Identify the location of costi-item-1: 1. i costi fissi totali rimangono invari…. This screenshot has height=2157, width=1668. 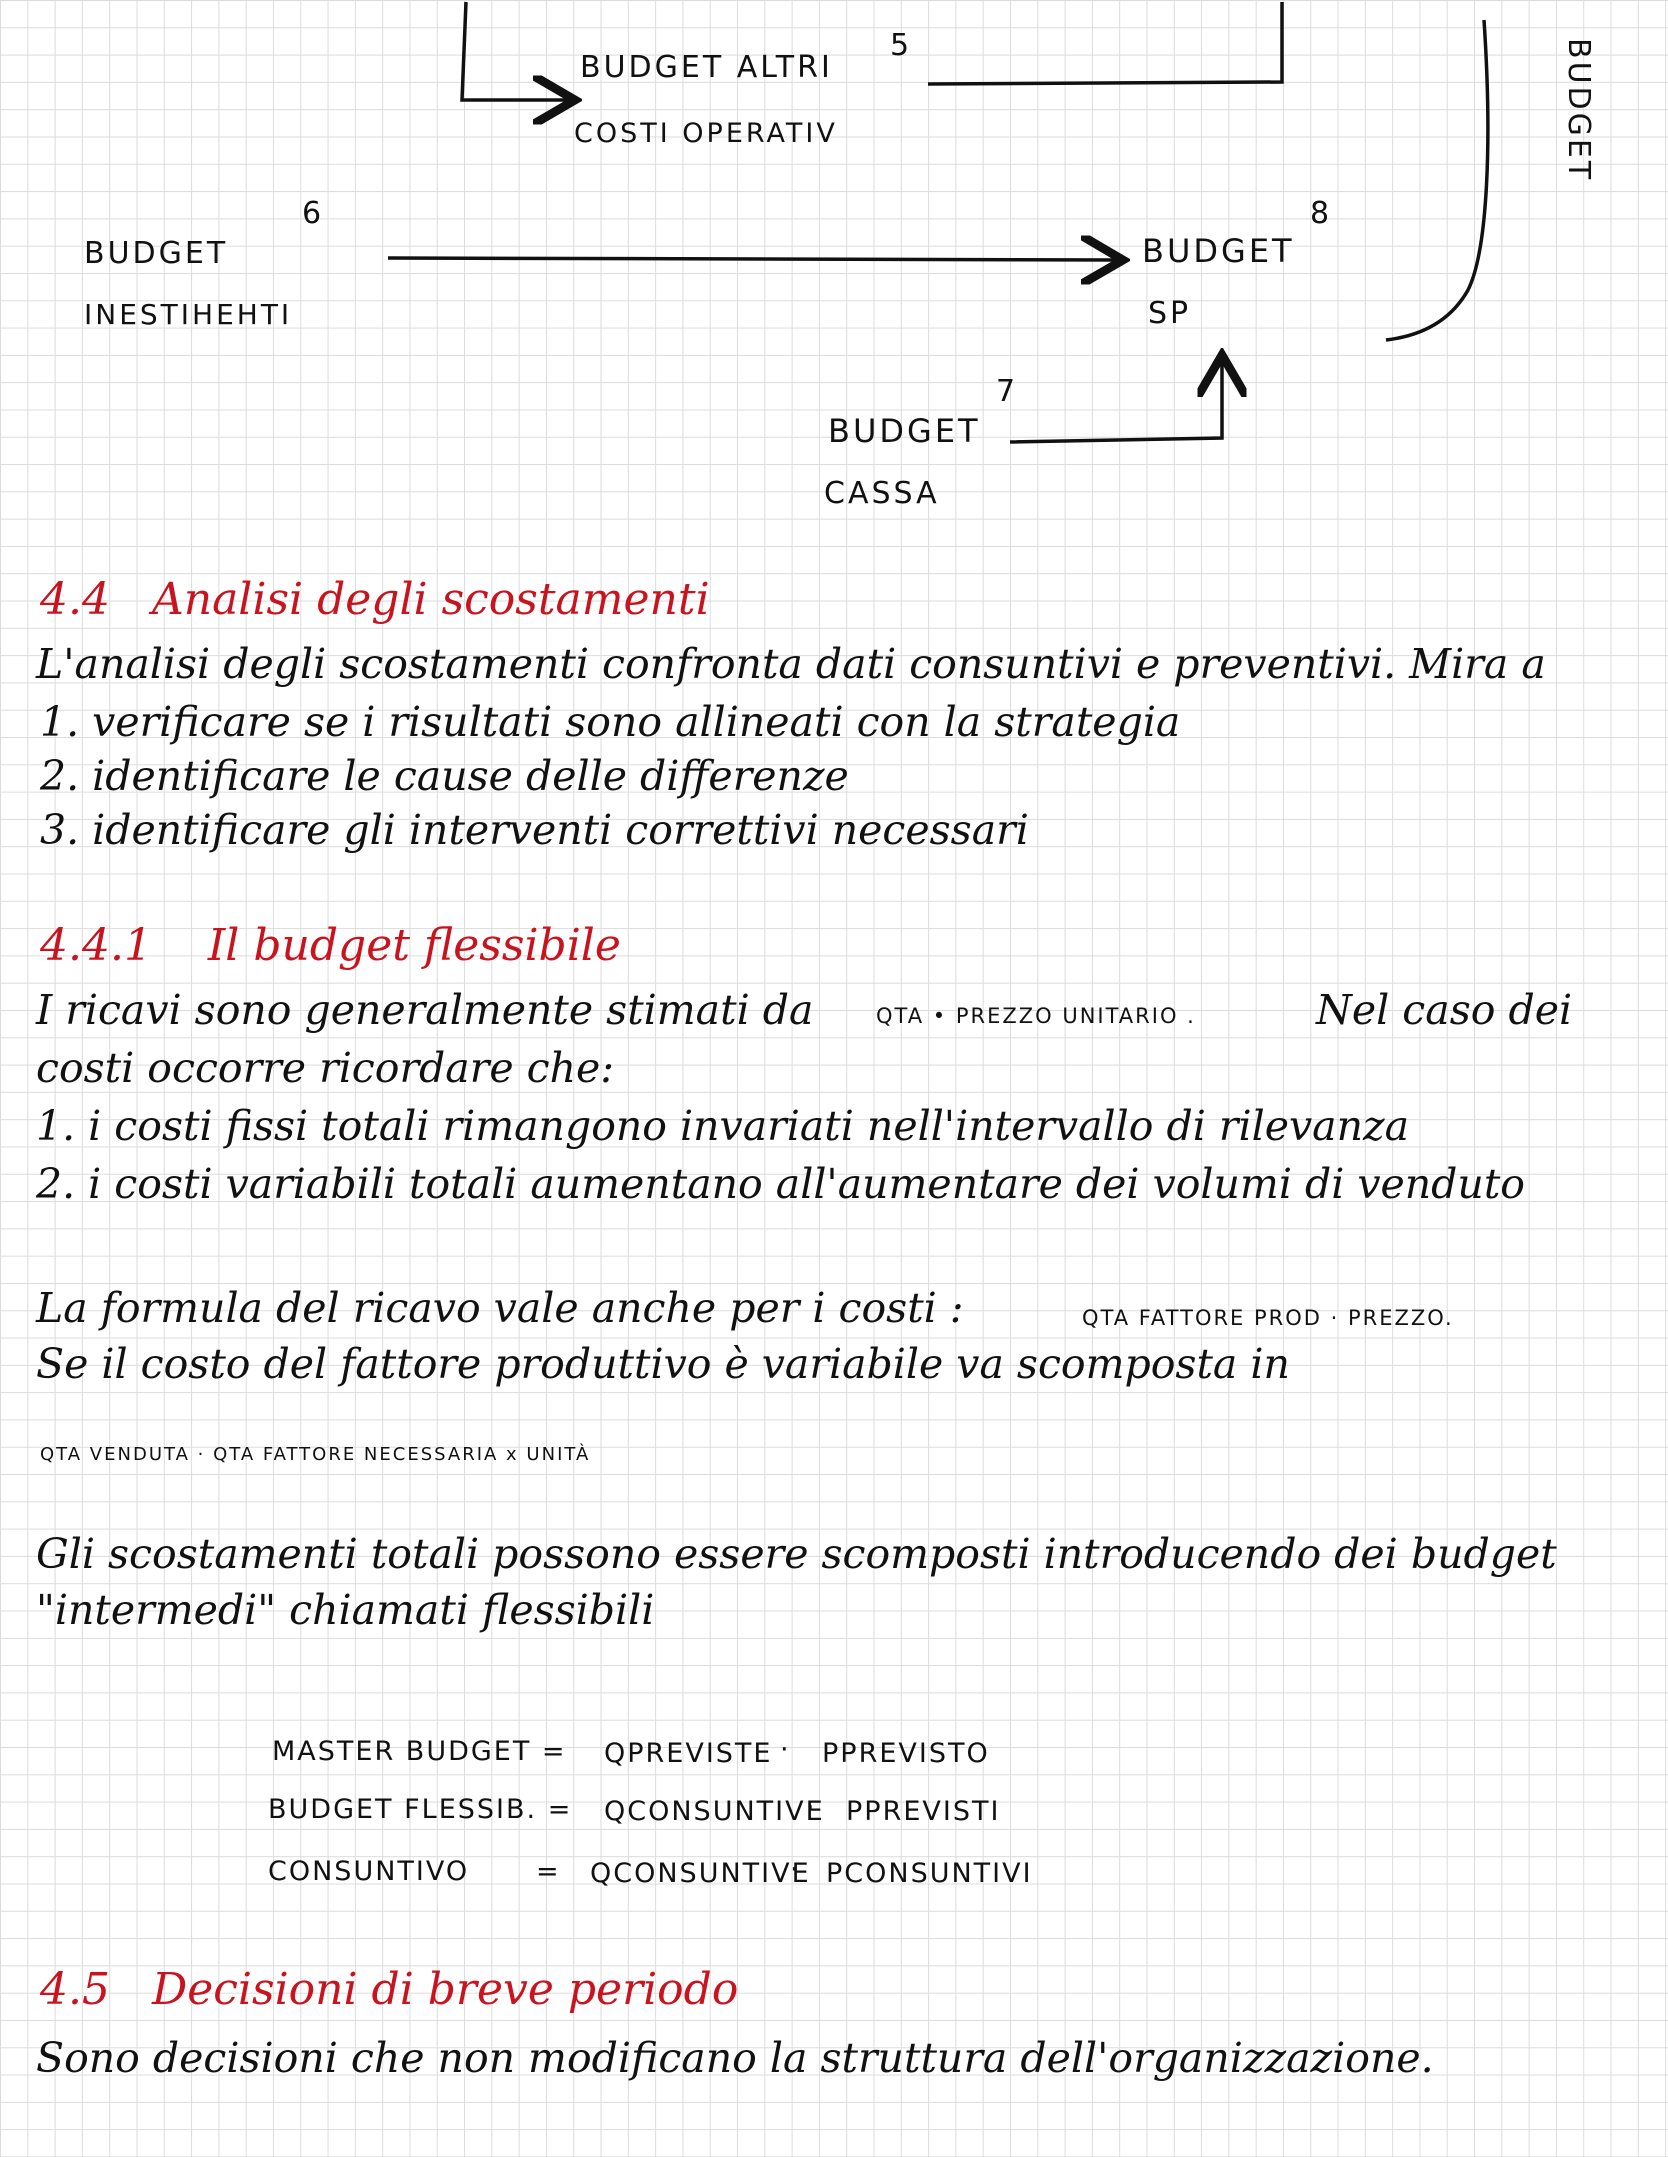
(723, 1126).